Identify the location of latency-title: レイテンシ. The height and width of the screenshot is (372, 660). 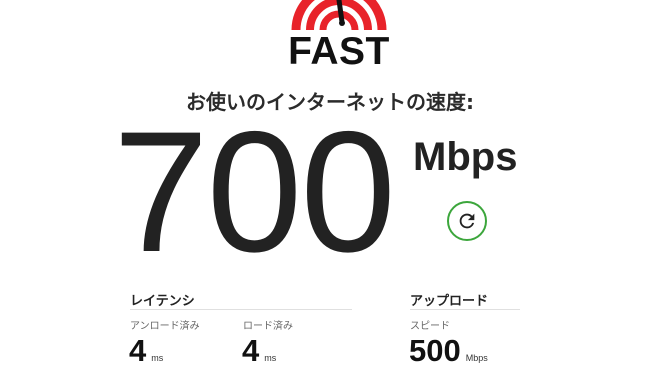
(162, 301).